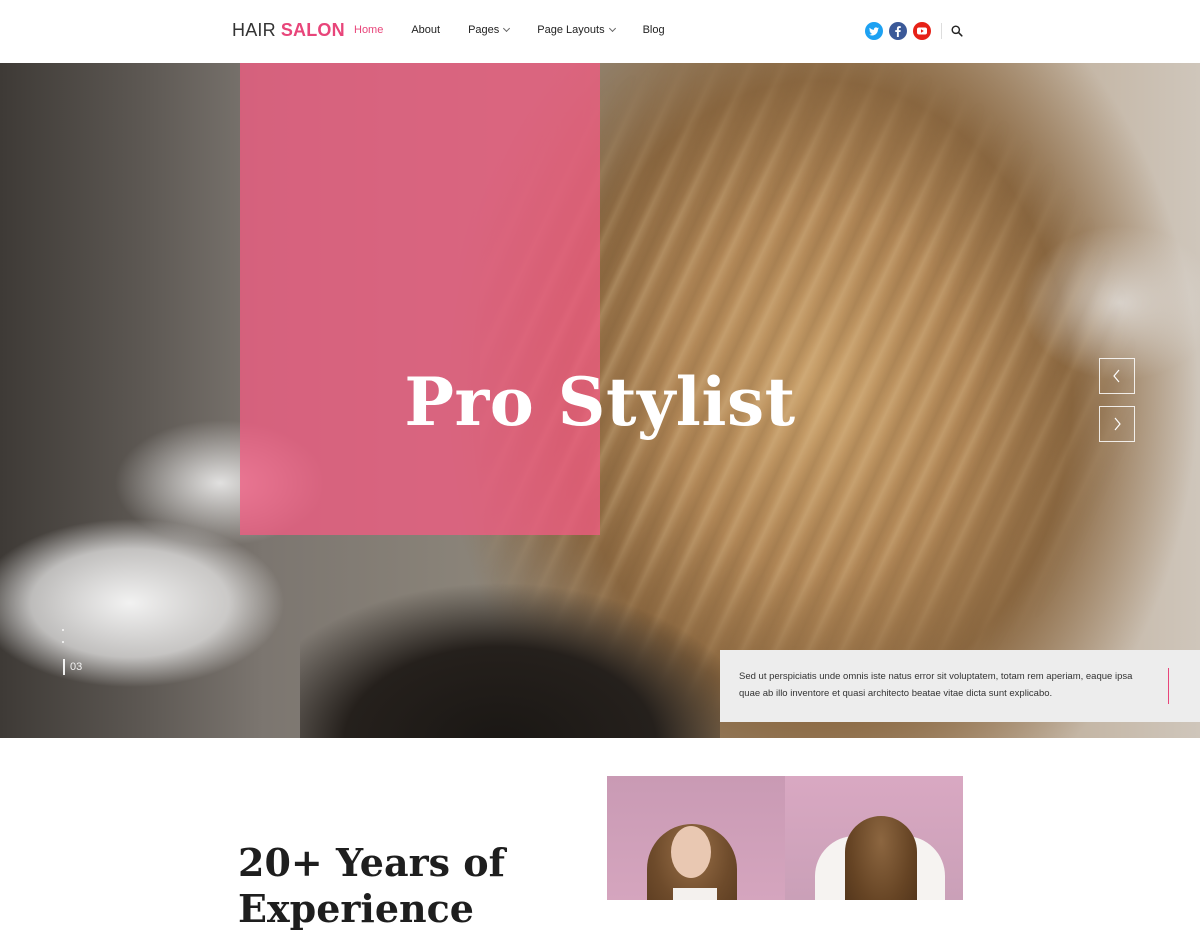 This screenshot has height=932, width=1200. Describe the element at coordinates (898, 31) in the screenshot. I see `facebook-icon` at that location.